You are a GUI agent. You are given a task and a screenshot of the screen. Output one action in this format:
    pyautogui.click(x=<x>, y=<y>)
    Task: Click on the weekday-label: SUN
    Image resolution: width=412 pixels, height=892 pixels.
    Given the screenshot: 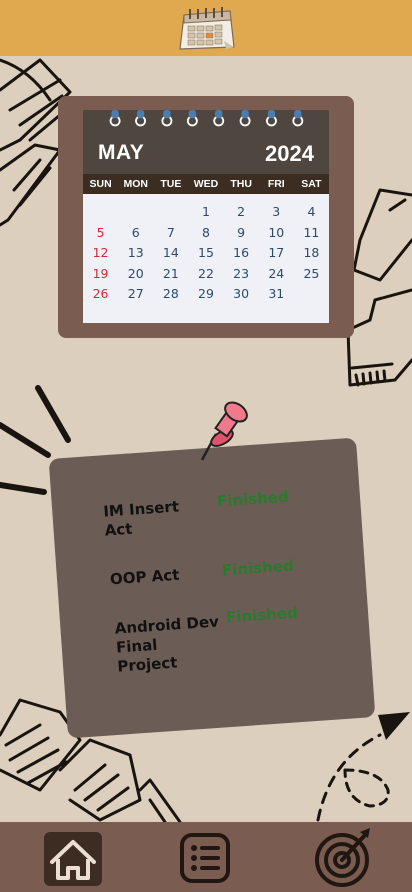 What is the action you would take?
    pyautogui.click(x=100, y=184)
    